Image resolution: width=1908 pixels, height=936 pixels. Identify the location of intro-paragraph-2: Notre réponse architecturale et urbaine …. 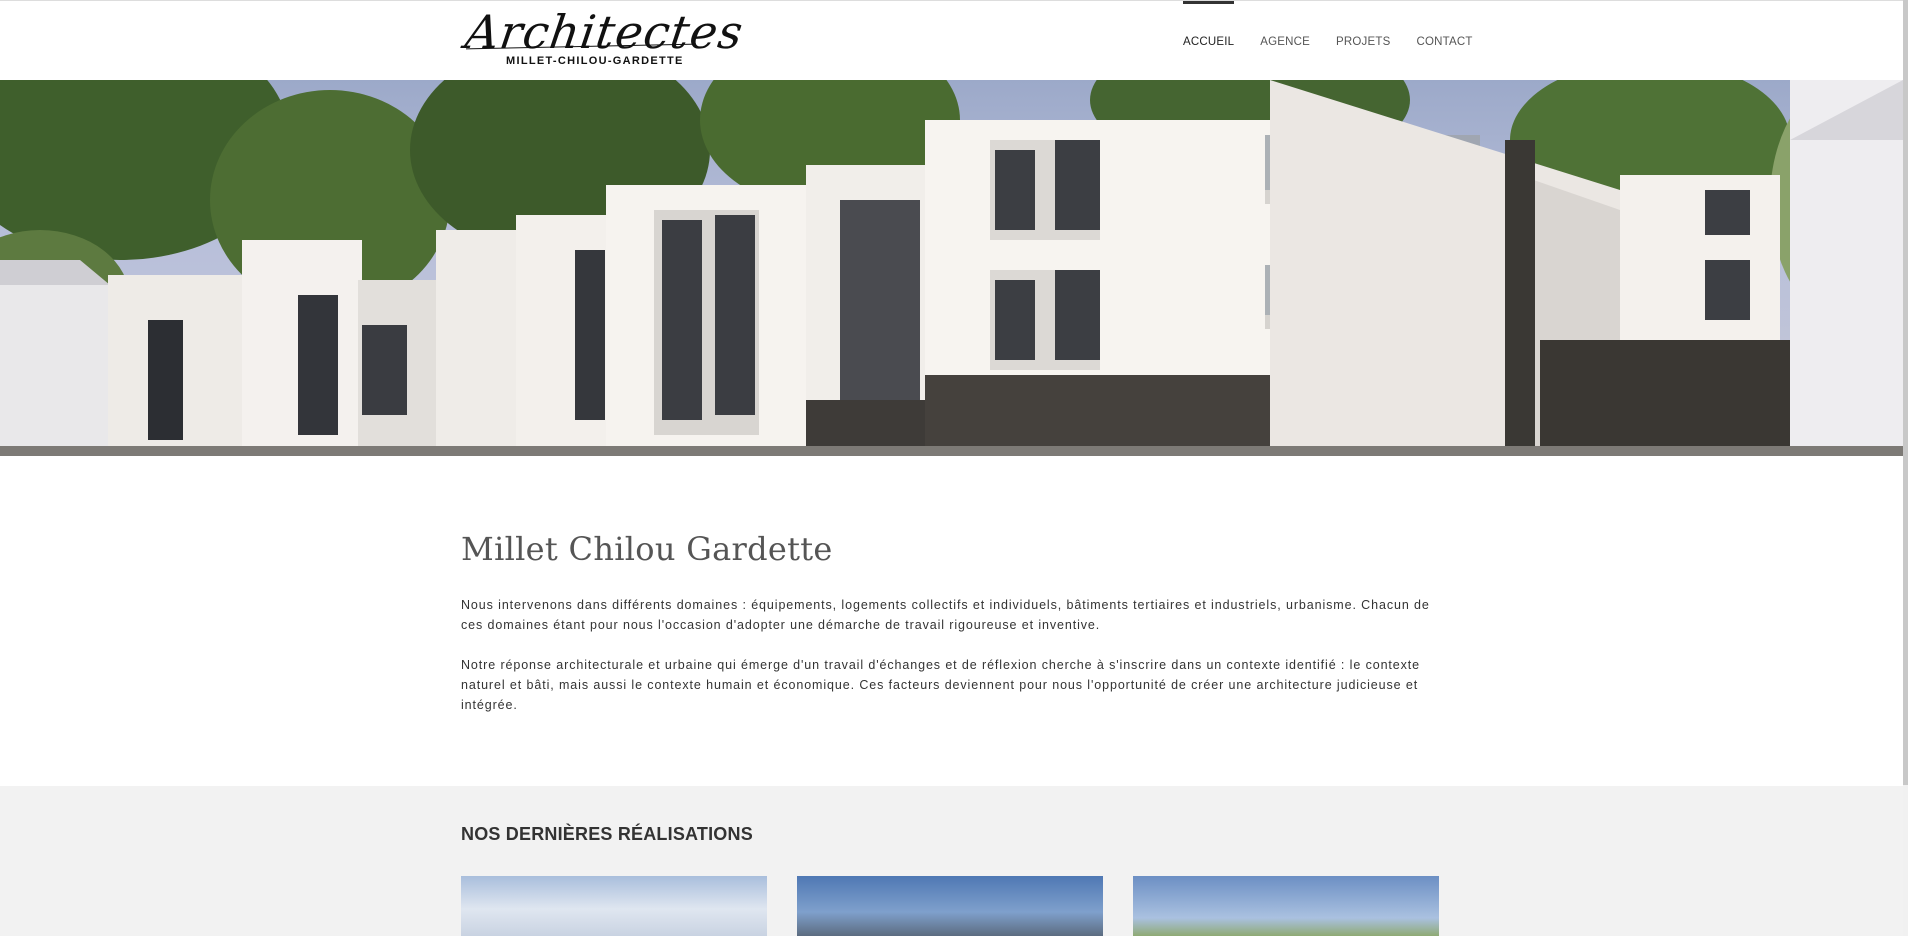
(941, 685).